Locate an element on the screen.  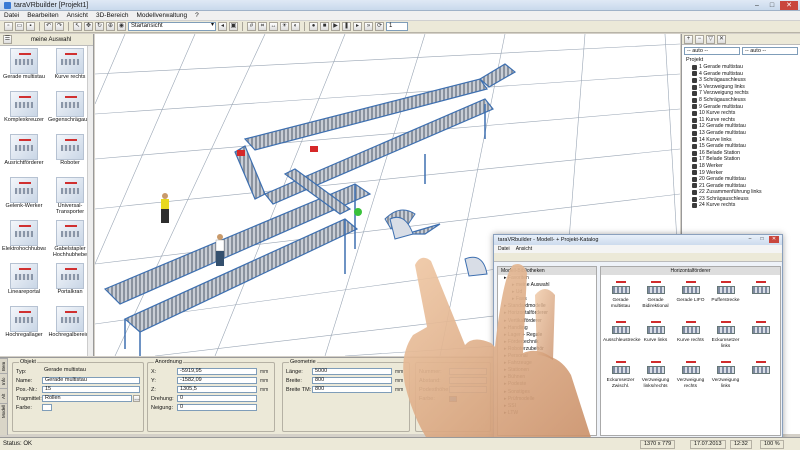
tree-item: 19 Werker is located at coordinates (741, 173).